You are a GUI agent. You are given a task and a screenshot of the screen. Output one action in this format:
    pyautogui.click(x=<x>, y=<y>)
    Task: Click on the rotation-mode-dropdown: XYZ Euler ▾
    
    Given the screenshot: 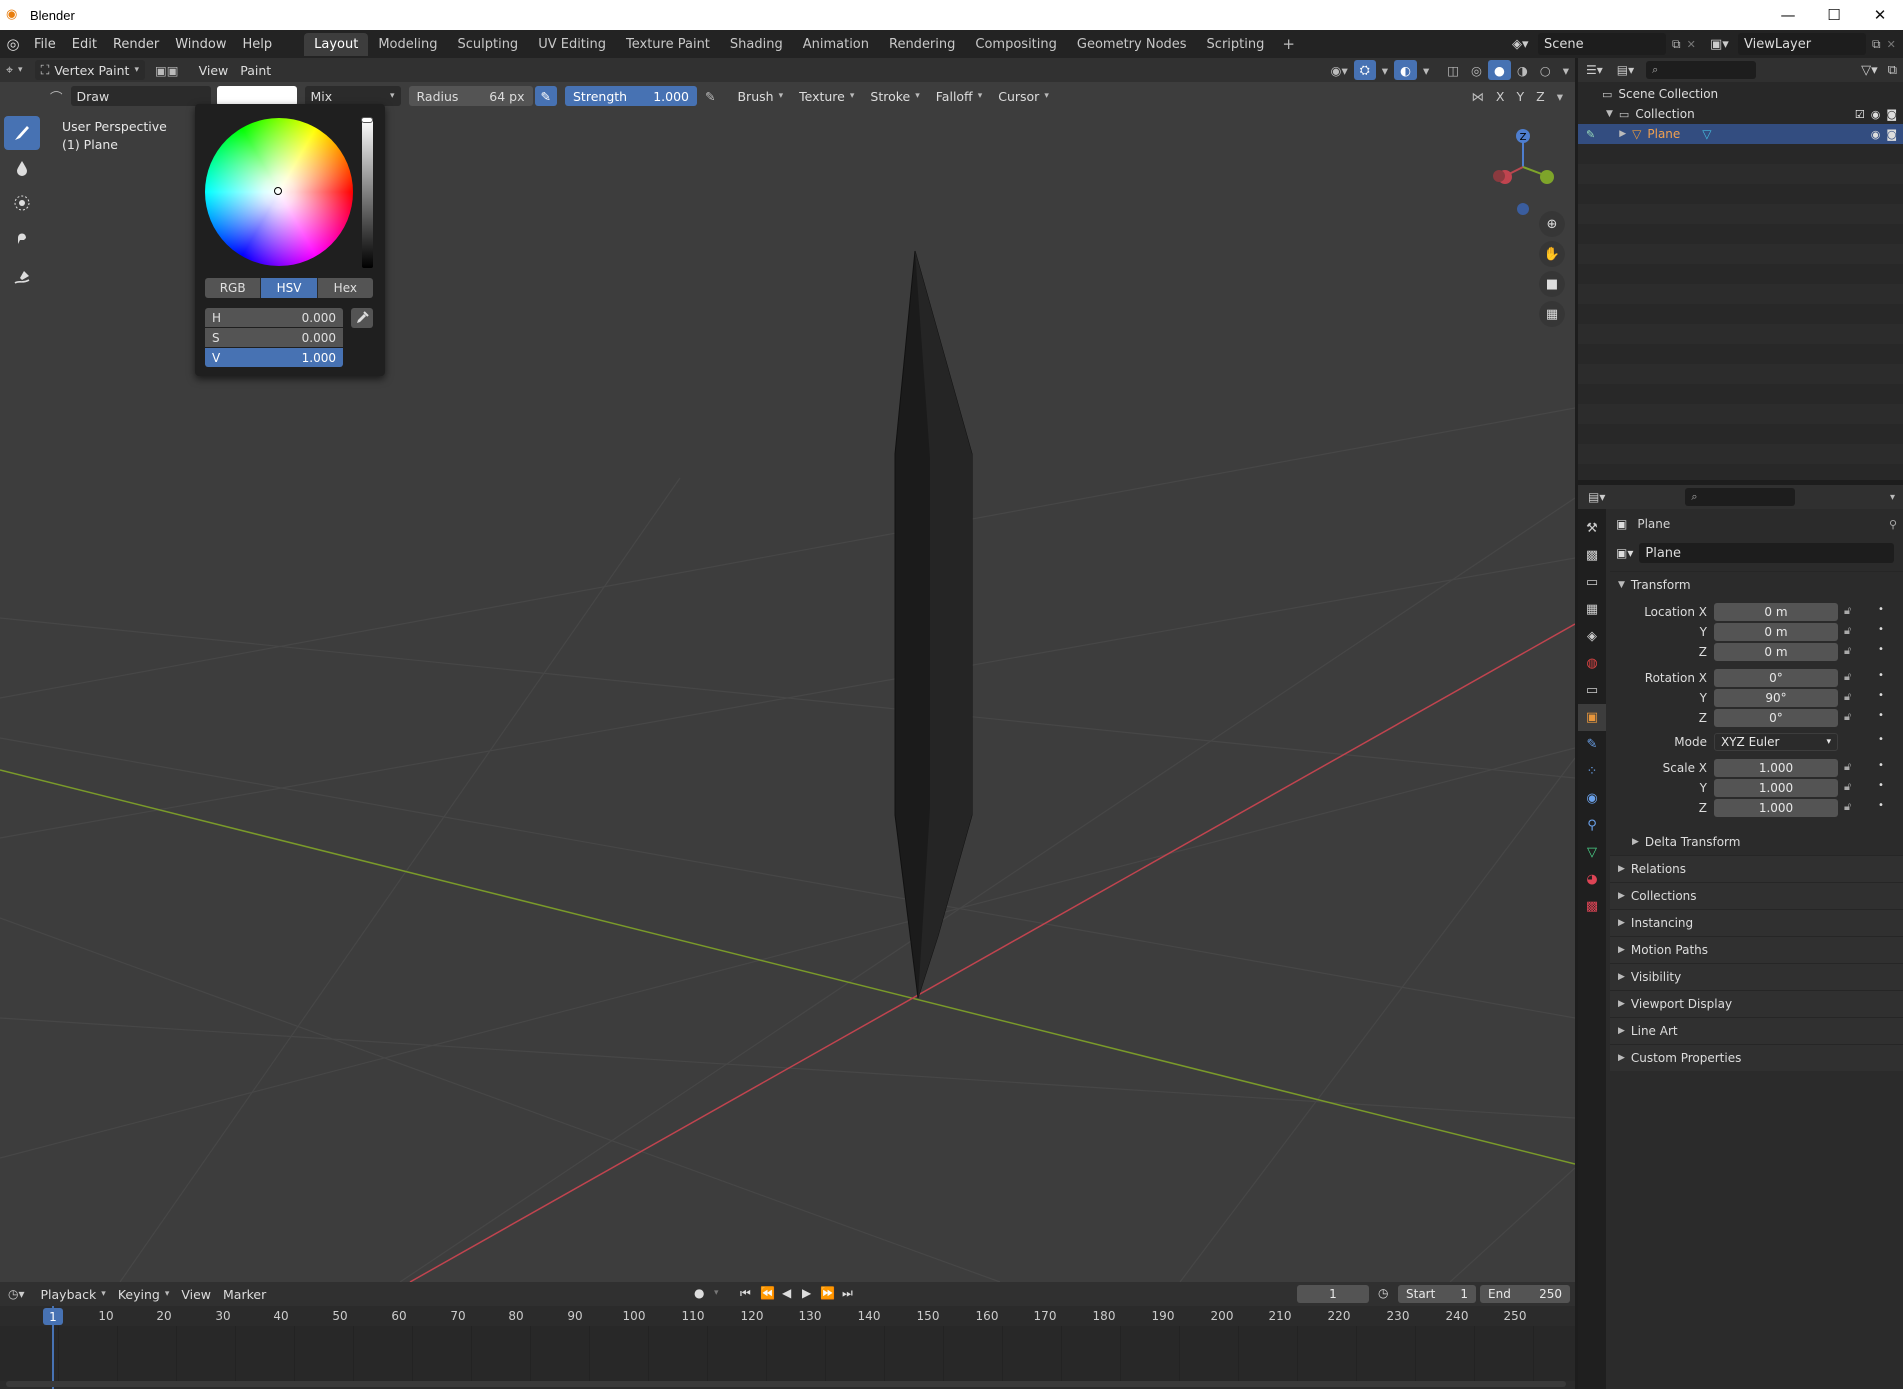 What is the action you would take?
    pyautogui.click(x=1776, y=742)
    